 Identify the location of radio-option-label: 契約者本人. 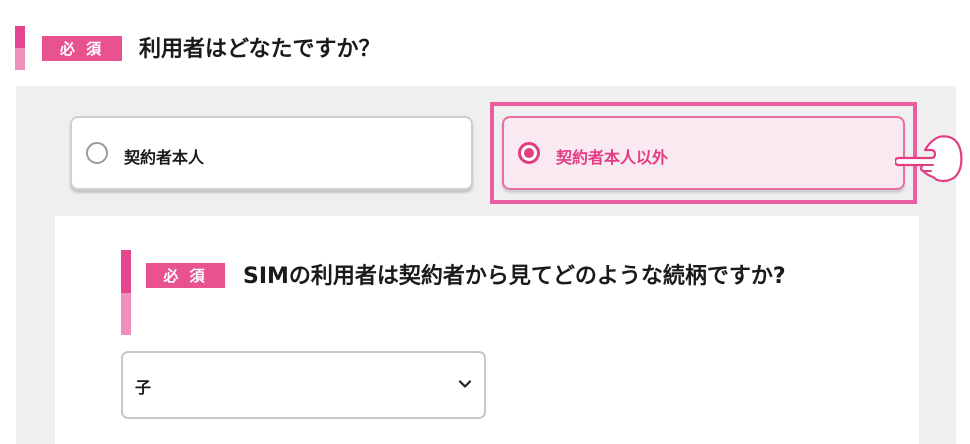
(164, 157).